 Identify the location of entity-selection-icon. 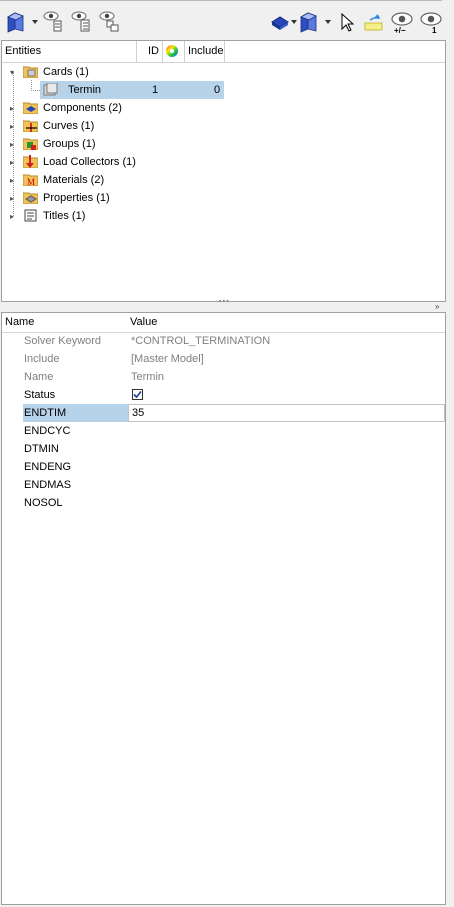
(280, 22).